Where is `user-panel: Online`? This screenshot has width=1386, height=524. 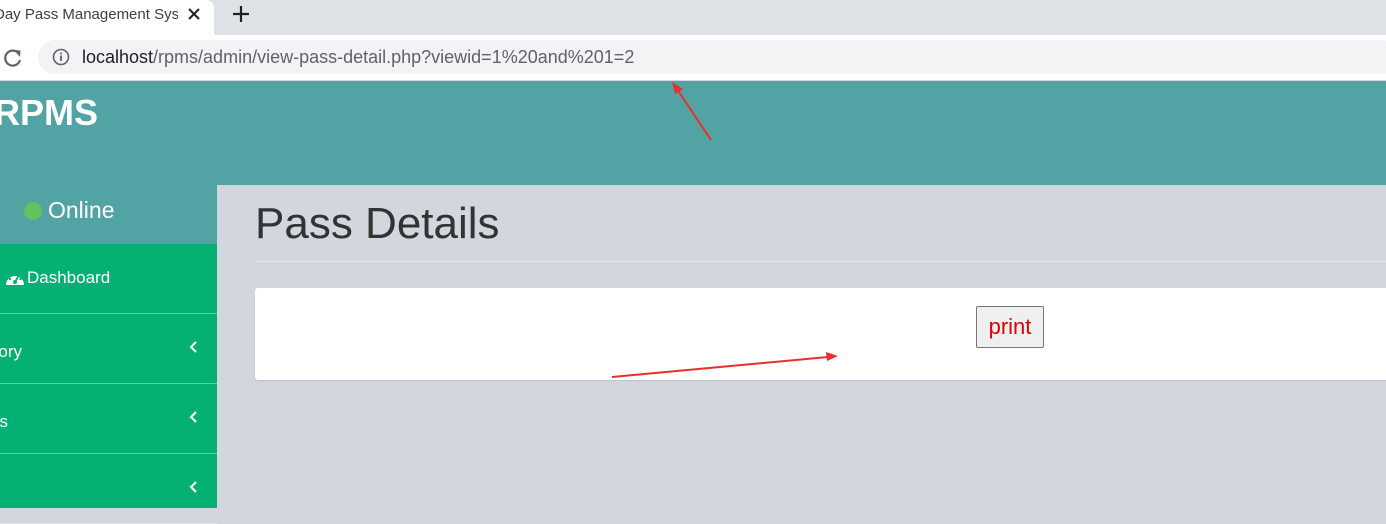 user-panel: Online is located at coordinates (108, 214).